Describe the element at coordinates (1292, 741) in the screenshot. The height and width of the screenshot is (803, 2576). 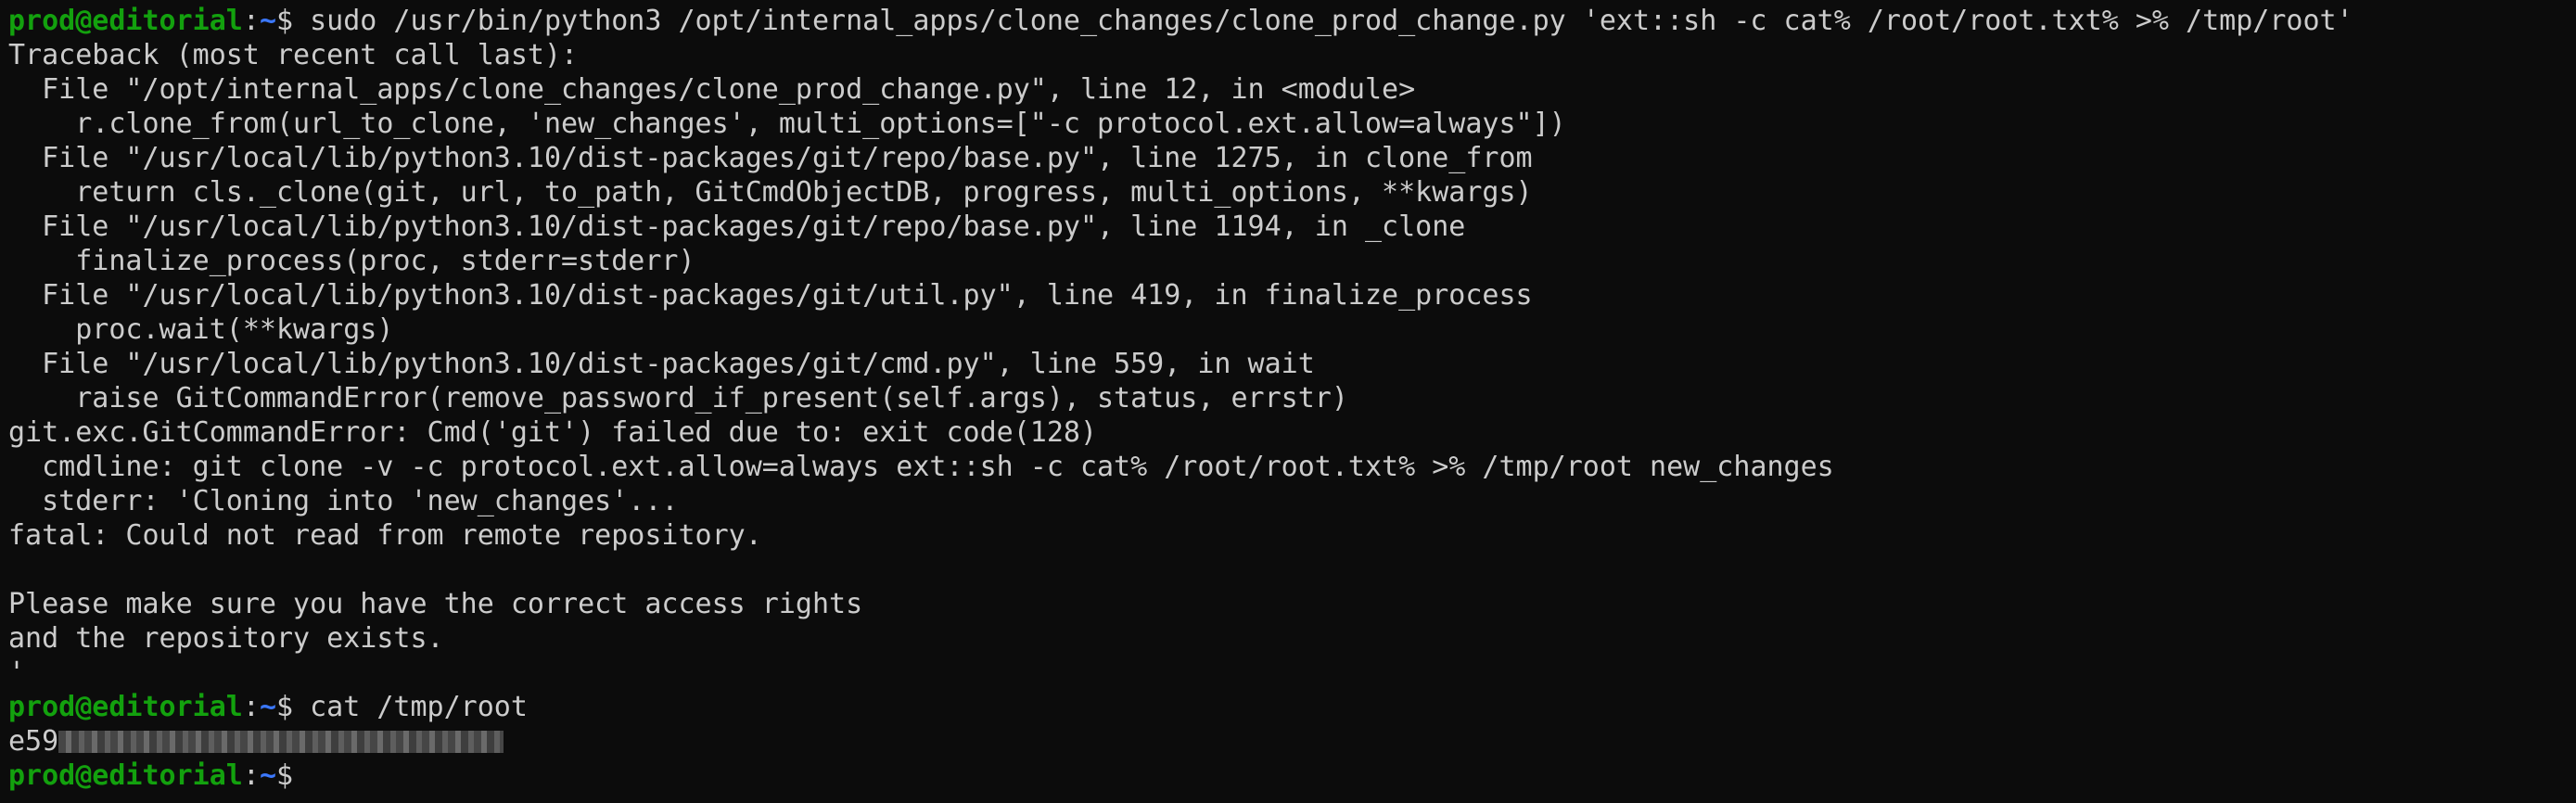
I see `flag-output-line: e59` at that location.